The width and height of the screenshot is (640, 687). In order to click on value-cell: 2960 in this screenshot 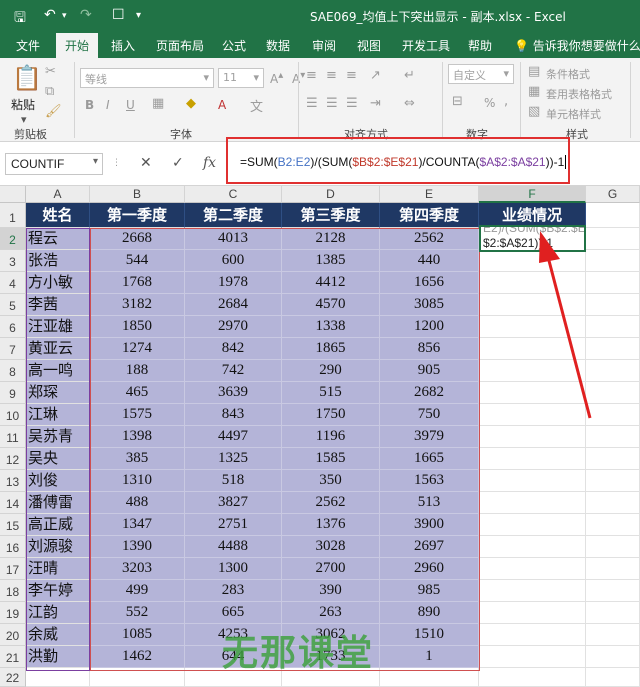, I will do `click(429, 569)`.